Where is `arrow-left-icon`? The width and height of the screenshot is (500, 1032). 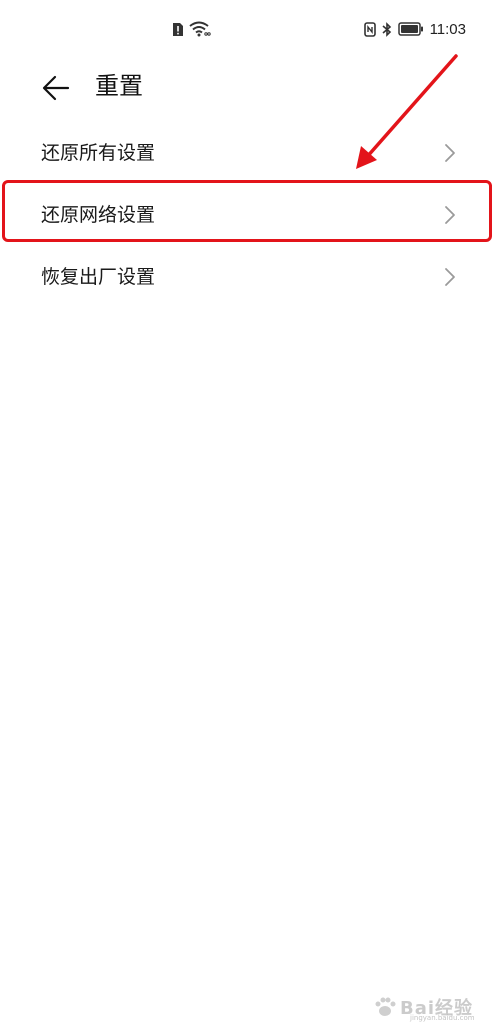 arrow-left-icon is located at coordinates (56, 88).